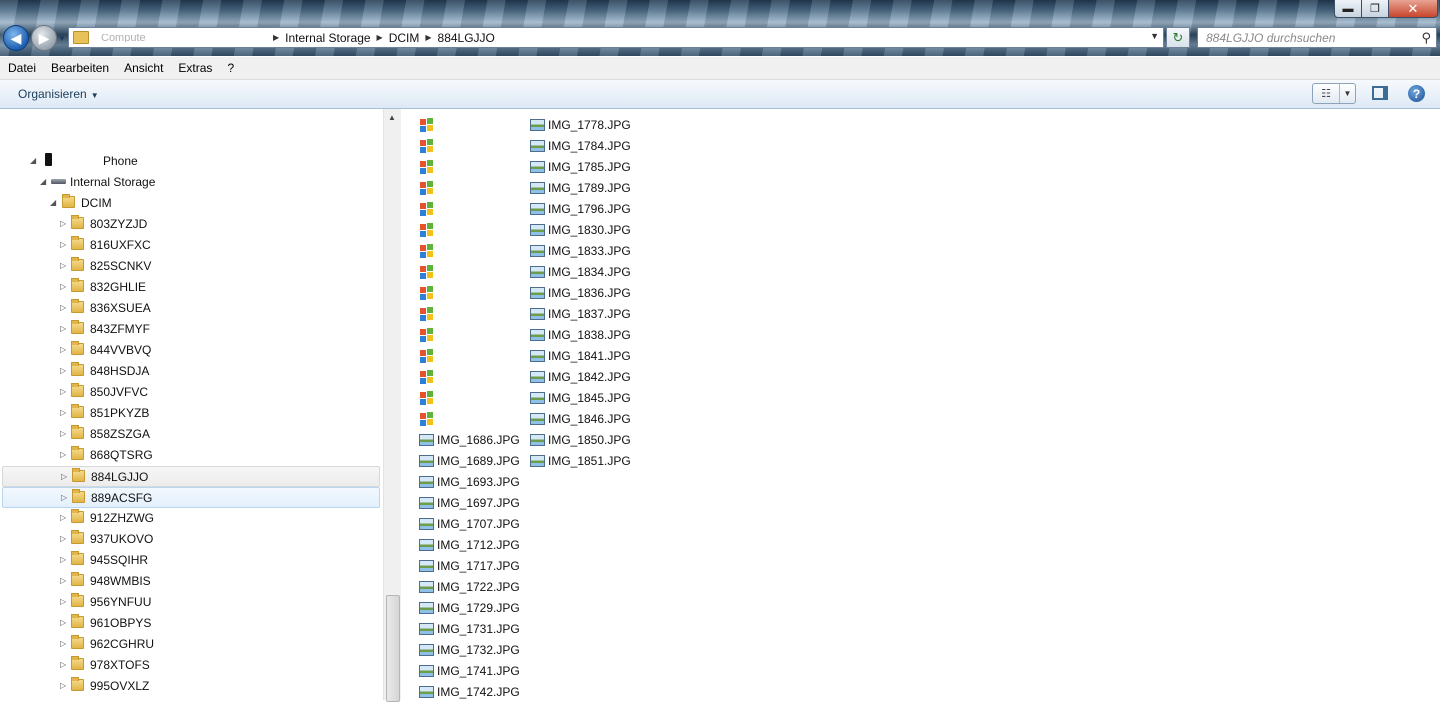 The width and height of the screenshot is (1440, 702). I want to click on search-input, so click(1311, 37).